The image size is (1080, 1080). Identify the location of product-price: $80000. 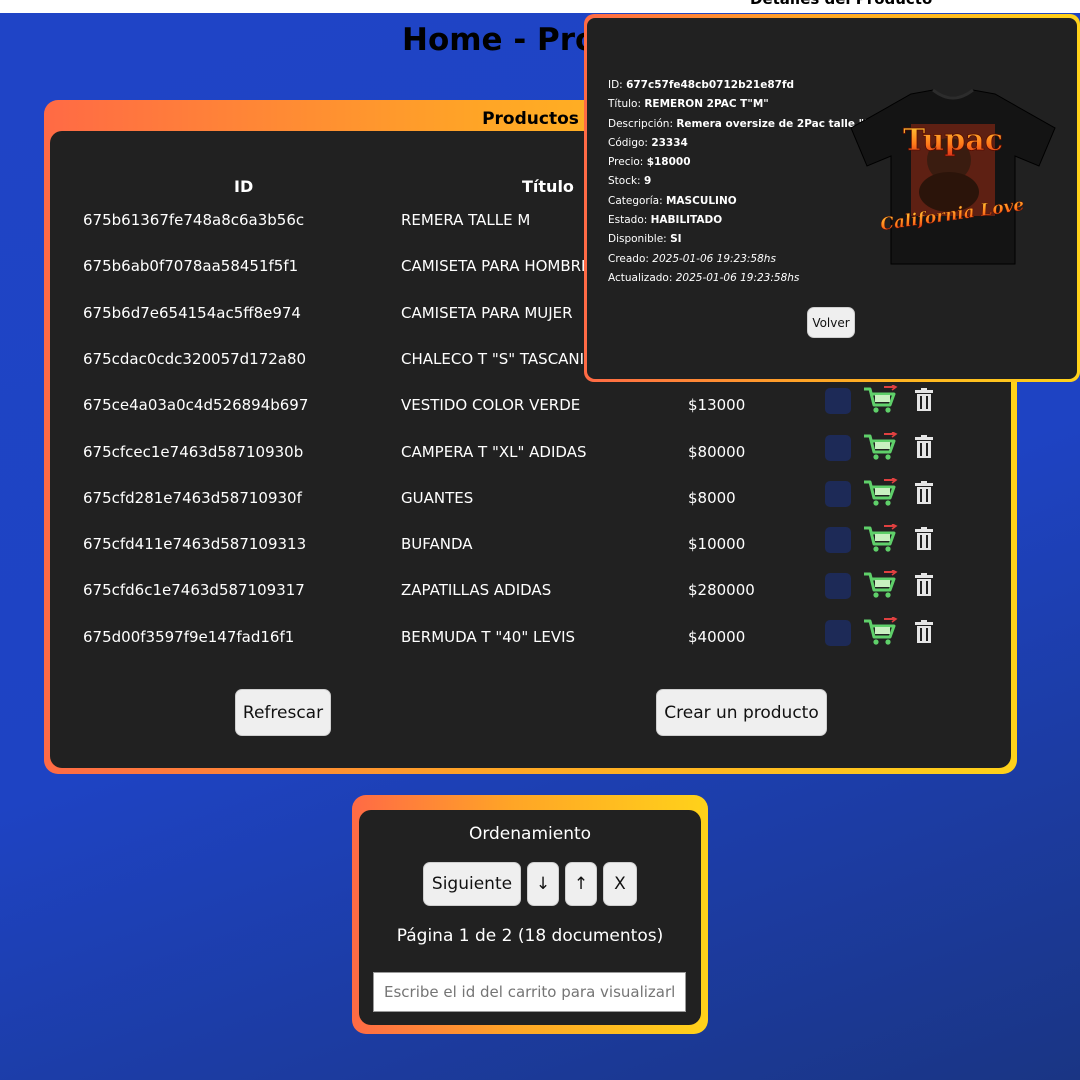
(717, 451).